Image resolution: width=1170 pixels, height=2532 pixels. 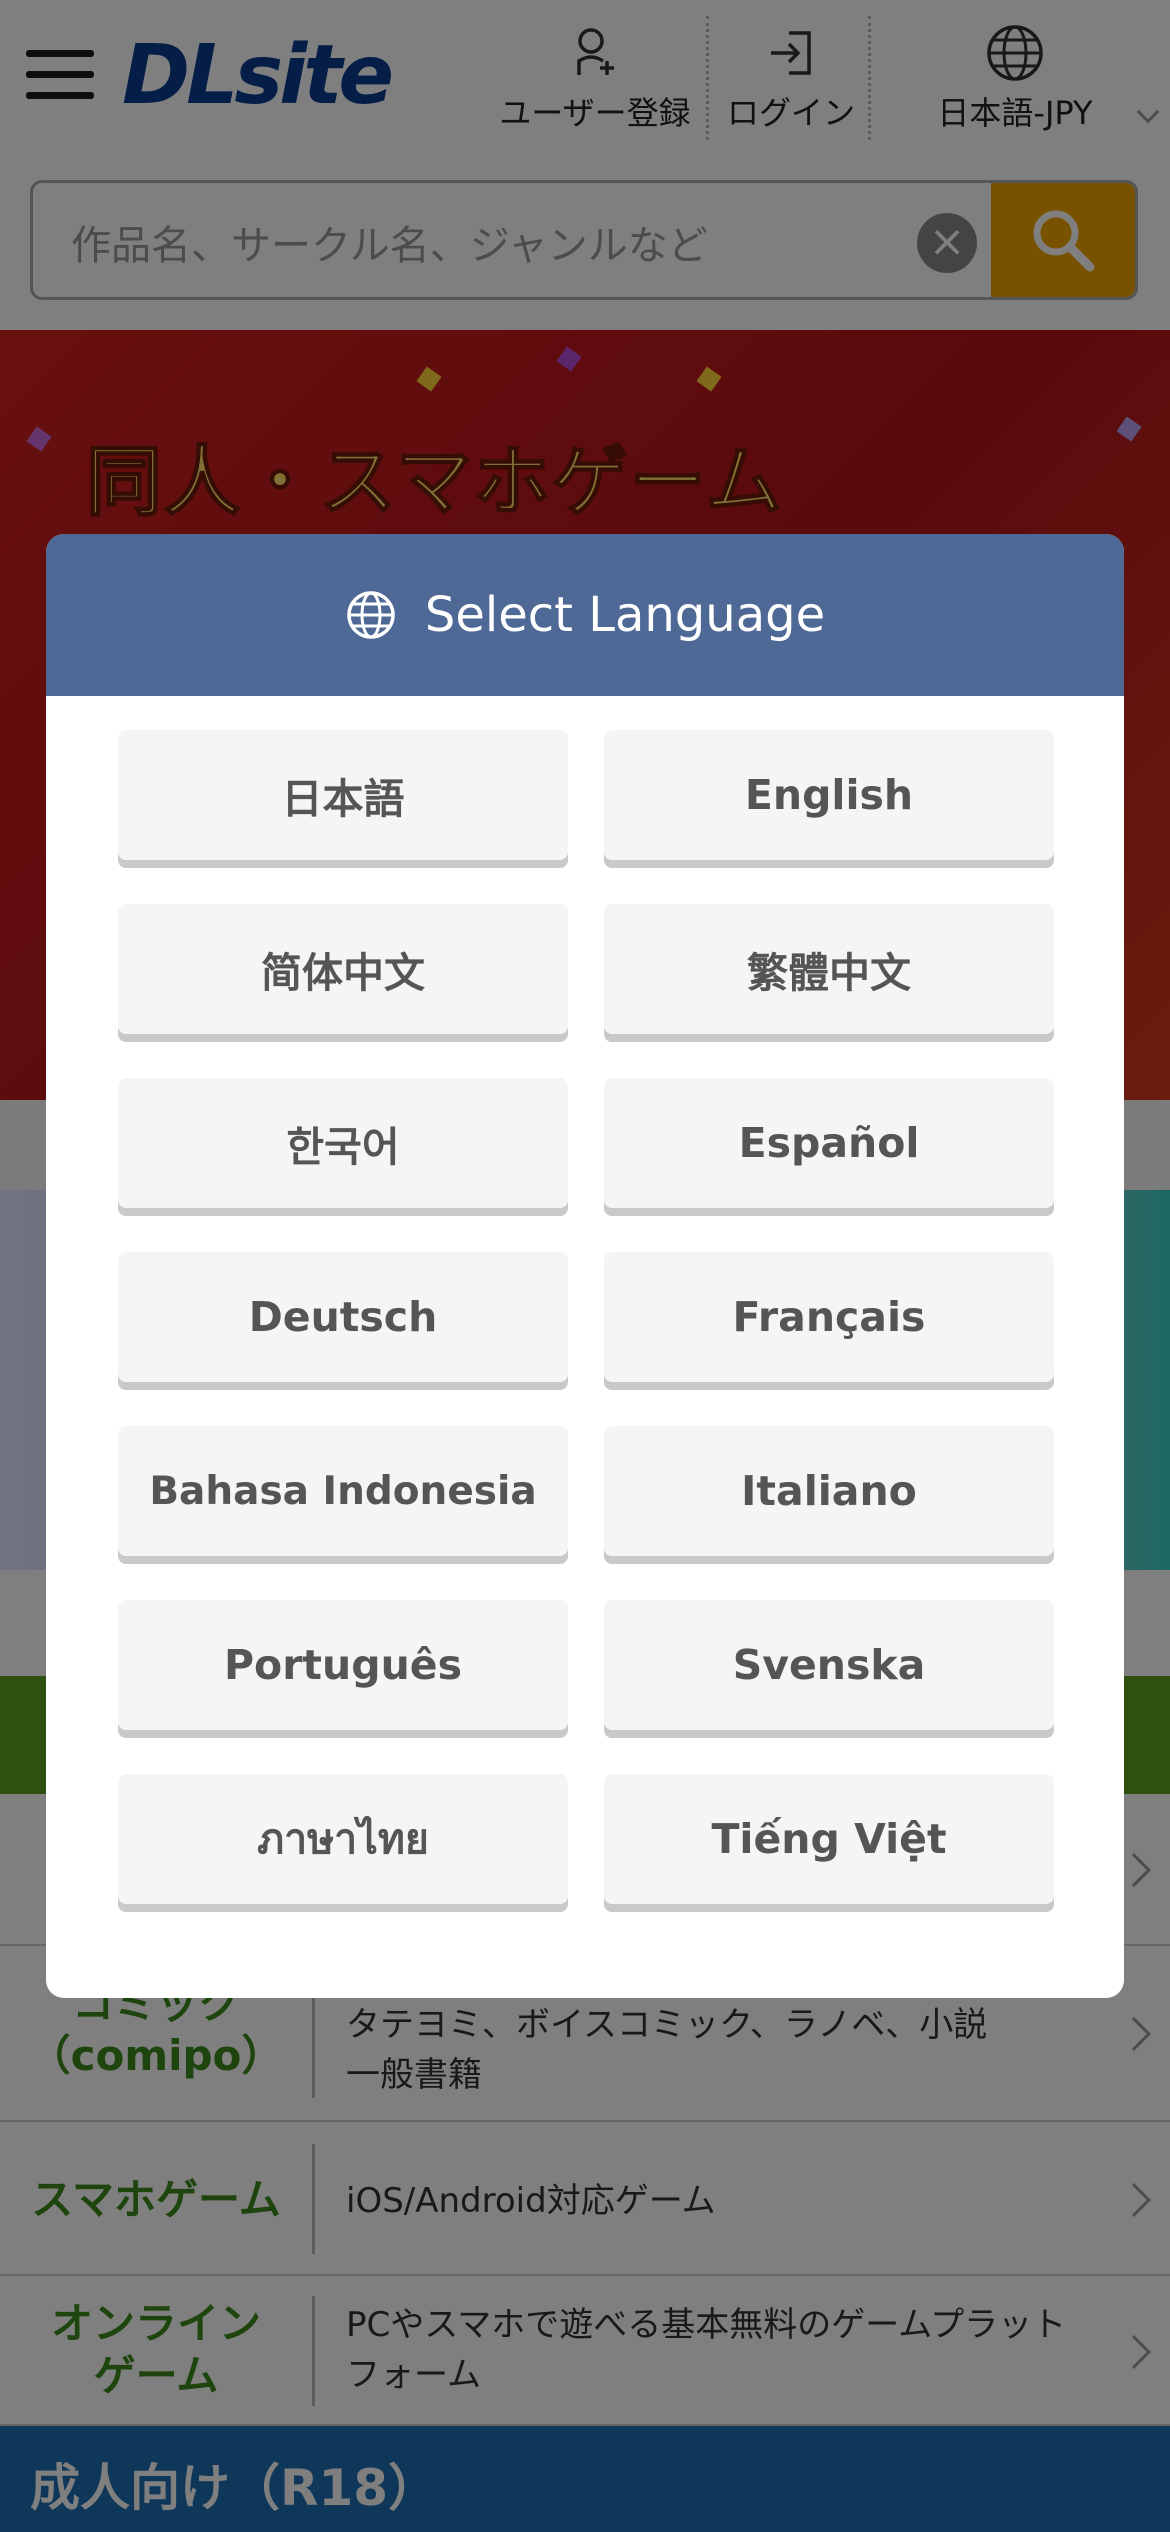 What do you see at coordinates (829, 1665) in the screenshot?
I see `language-option-button: Svenska` at bounding box center [829, 1665].